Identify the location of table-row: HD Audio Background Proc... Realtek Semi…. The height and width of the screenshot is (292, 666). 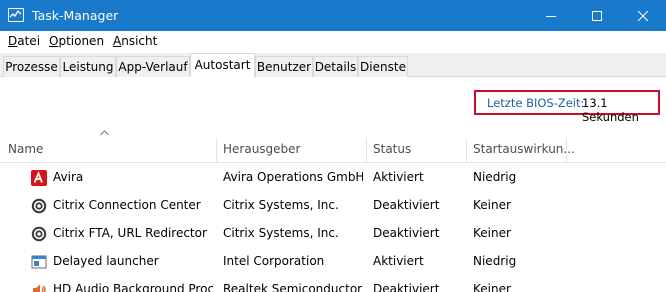
(333, 283).